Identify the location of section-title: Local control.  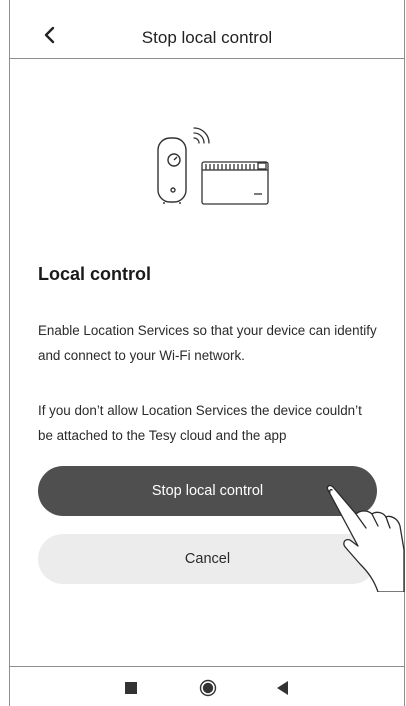
(95, 274).